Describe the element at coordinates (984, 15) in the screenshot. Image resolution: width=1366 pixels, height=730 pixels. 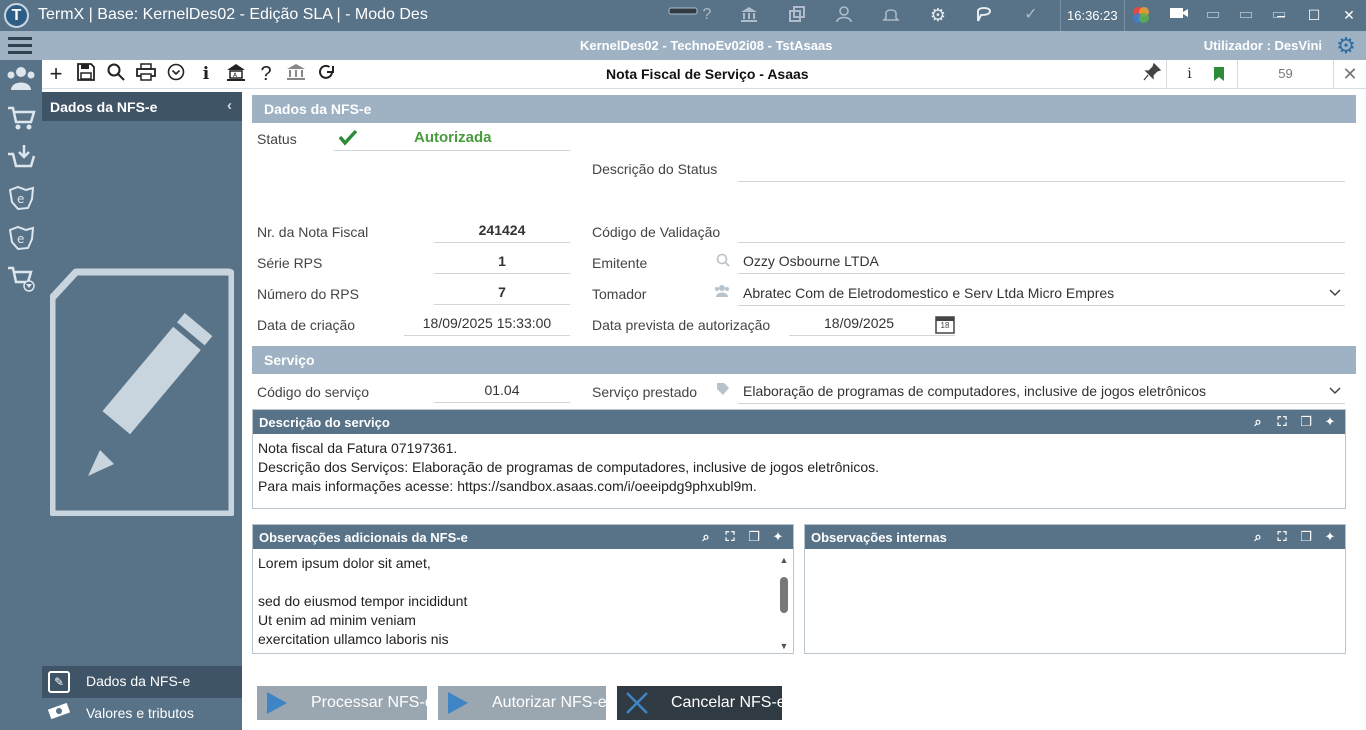
I see `chat-icon` at that location.